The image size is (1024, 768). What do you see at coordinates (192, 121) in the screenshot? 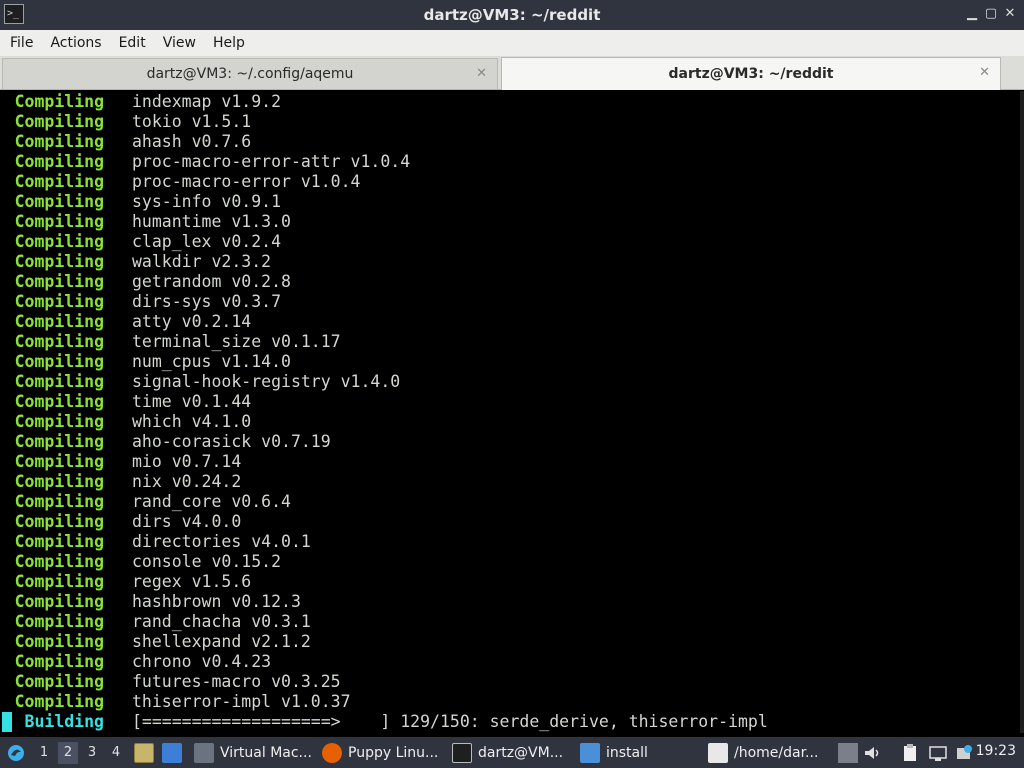
I see `crate-name: tokio v1.5.1` at bounding box center [192, 121].